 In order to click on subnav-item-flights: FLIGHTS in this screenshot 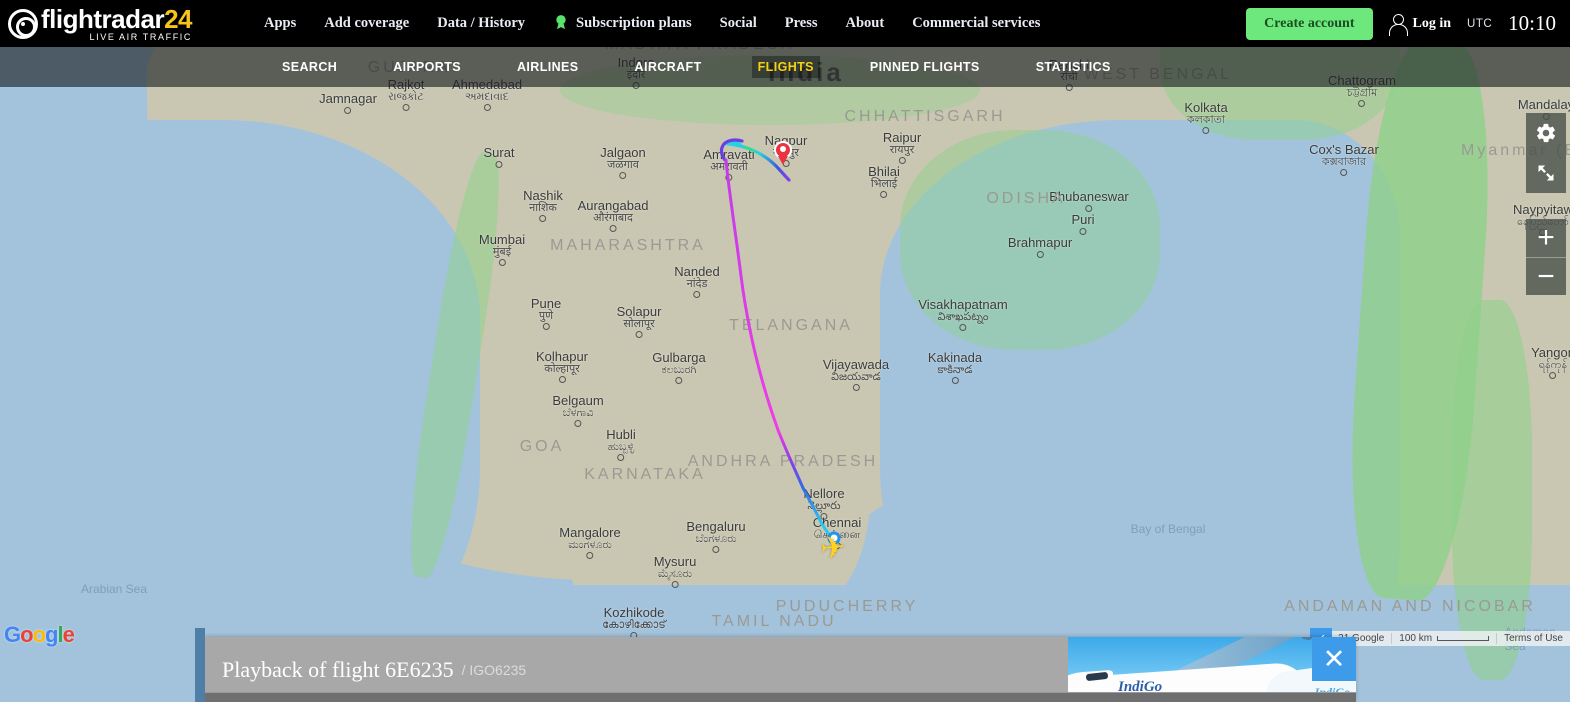, I will do `click(785, 67)`.